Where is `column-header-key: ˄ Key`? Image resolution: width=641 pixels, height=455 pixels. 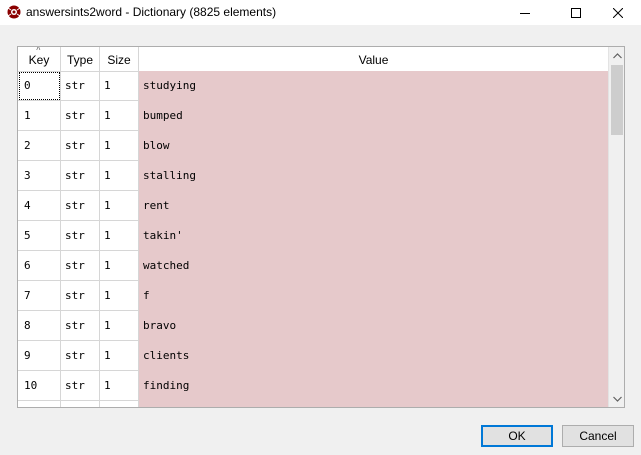
column-header-key: ˄ Key is located at coordinates (39, 59).